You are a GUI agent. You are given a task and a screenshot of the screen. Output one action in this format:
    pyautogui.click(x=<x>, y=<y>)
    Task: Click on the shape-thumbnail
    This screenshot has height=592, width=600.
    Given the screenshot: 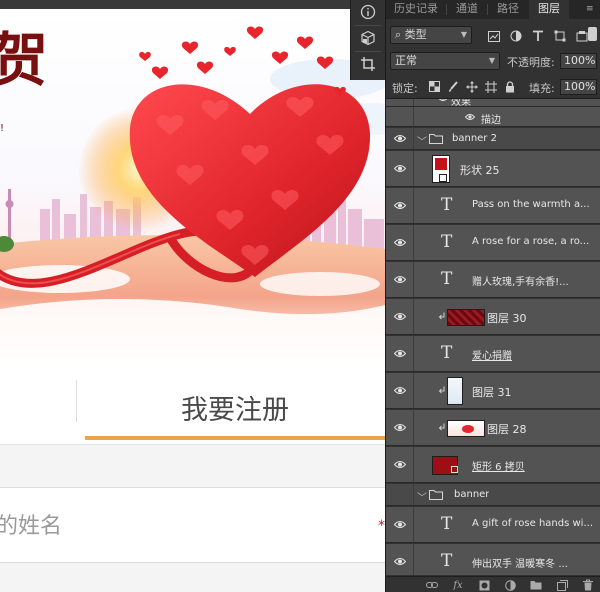 What is the action you would take?
    pyautogui.click(x=441, y=169)
    